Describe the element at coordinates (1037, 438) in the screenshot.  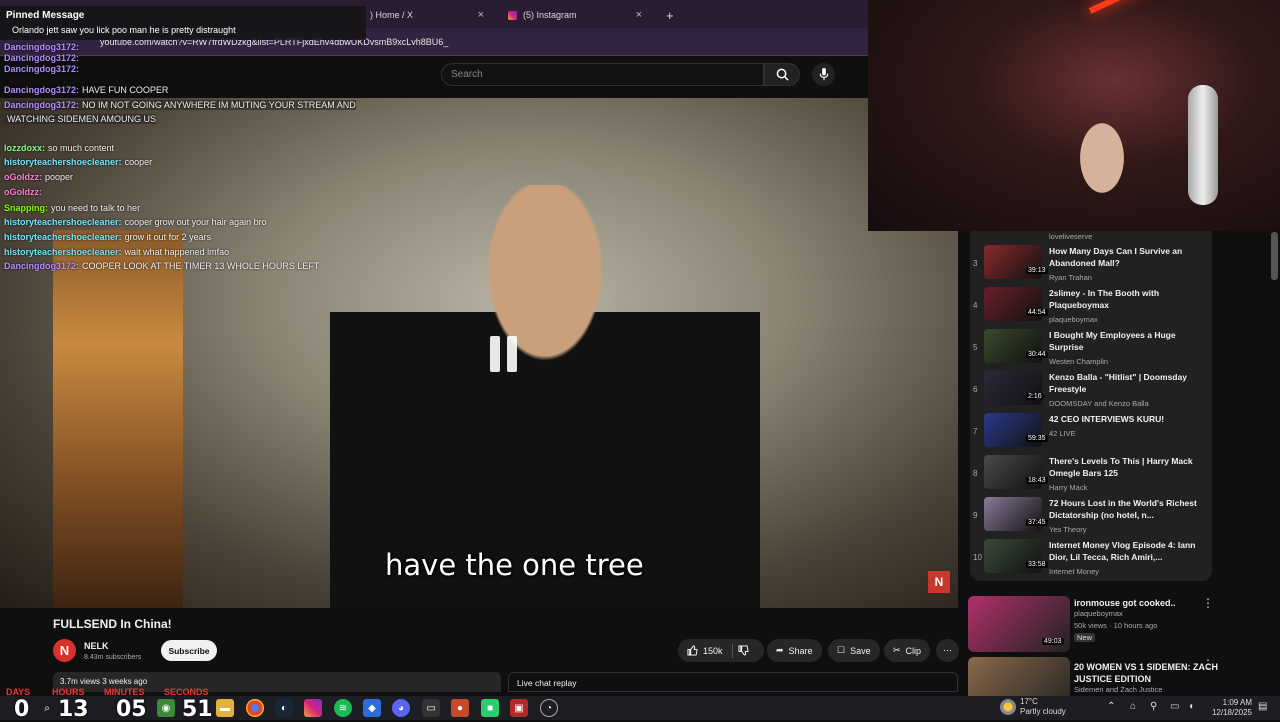
I see `video-duration: 59:35` at that location.